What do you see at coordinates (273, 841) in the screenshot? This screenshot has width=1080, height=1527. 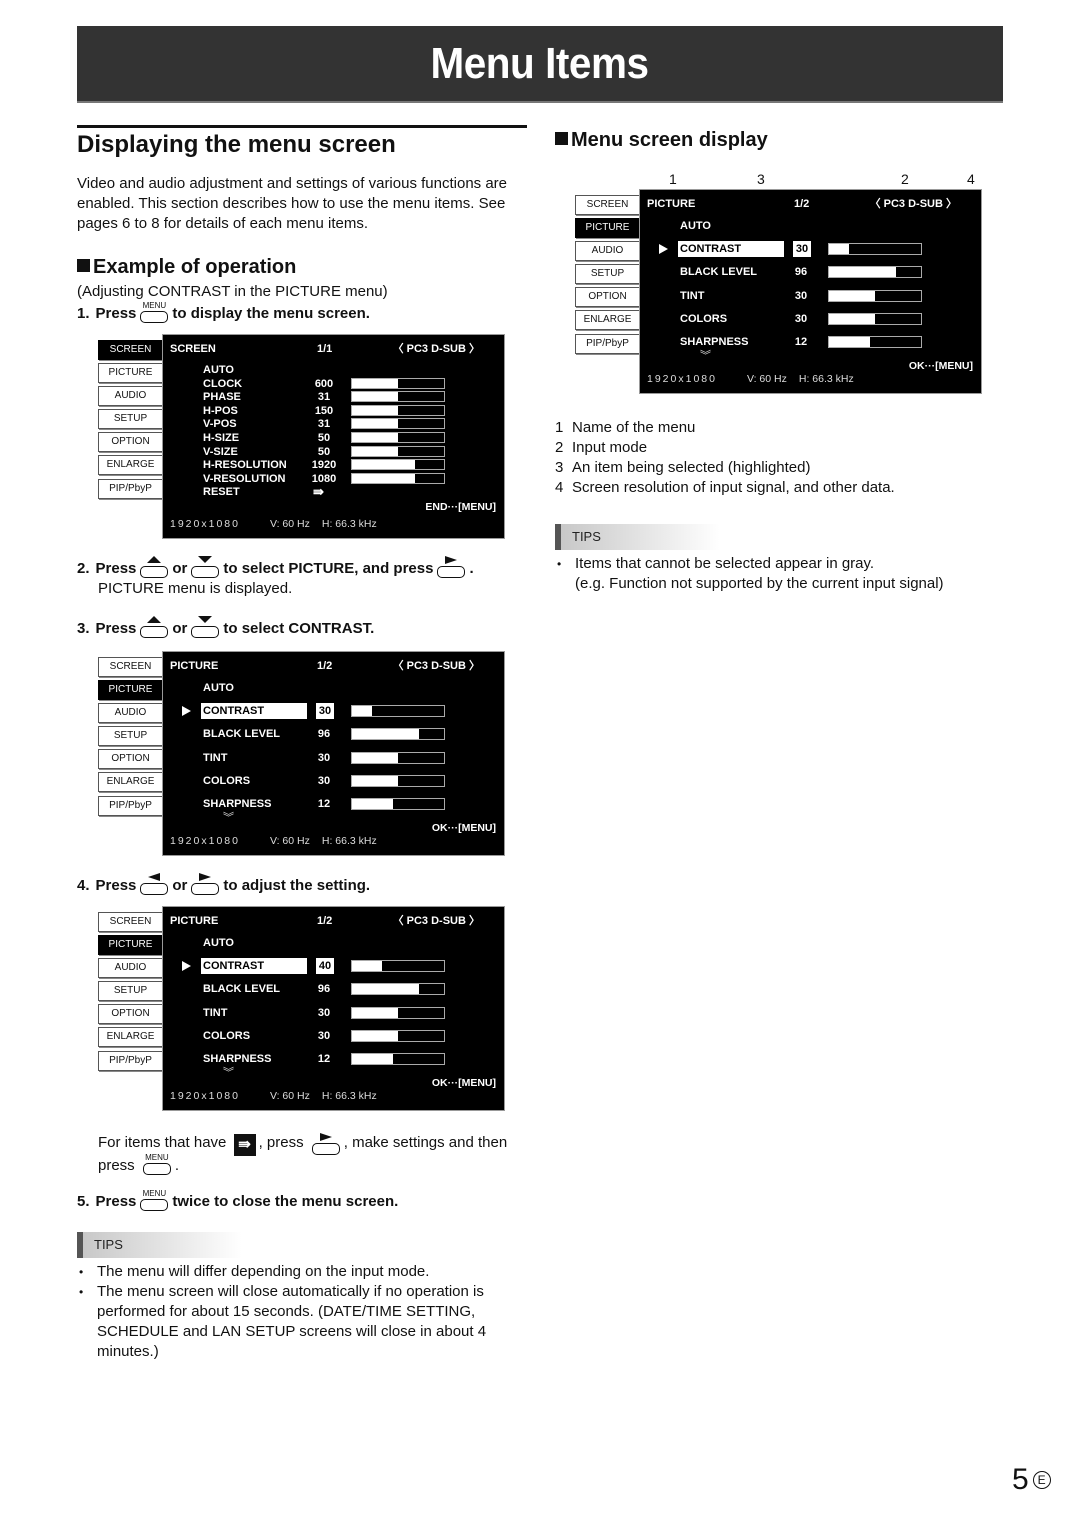 I see `osd-signal-info: 1920x1080 V: 60 Hz H: 66.3 kHz` at bounding box center [273, 841].